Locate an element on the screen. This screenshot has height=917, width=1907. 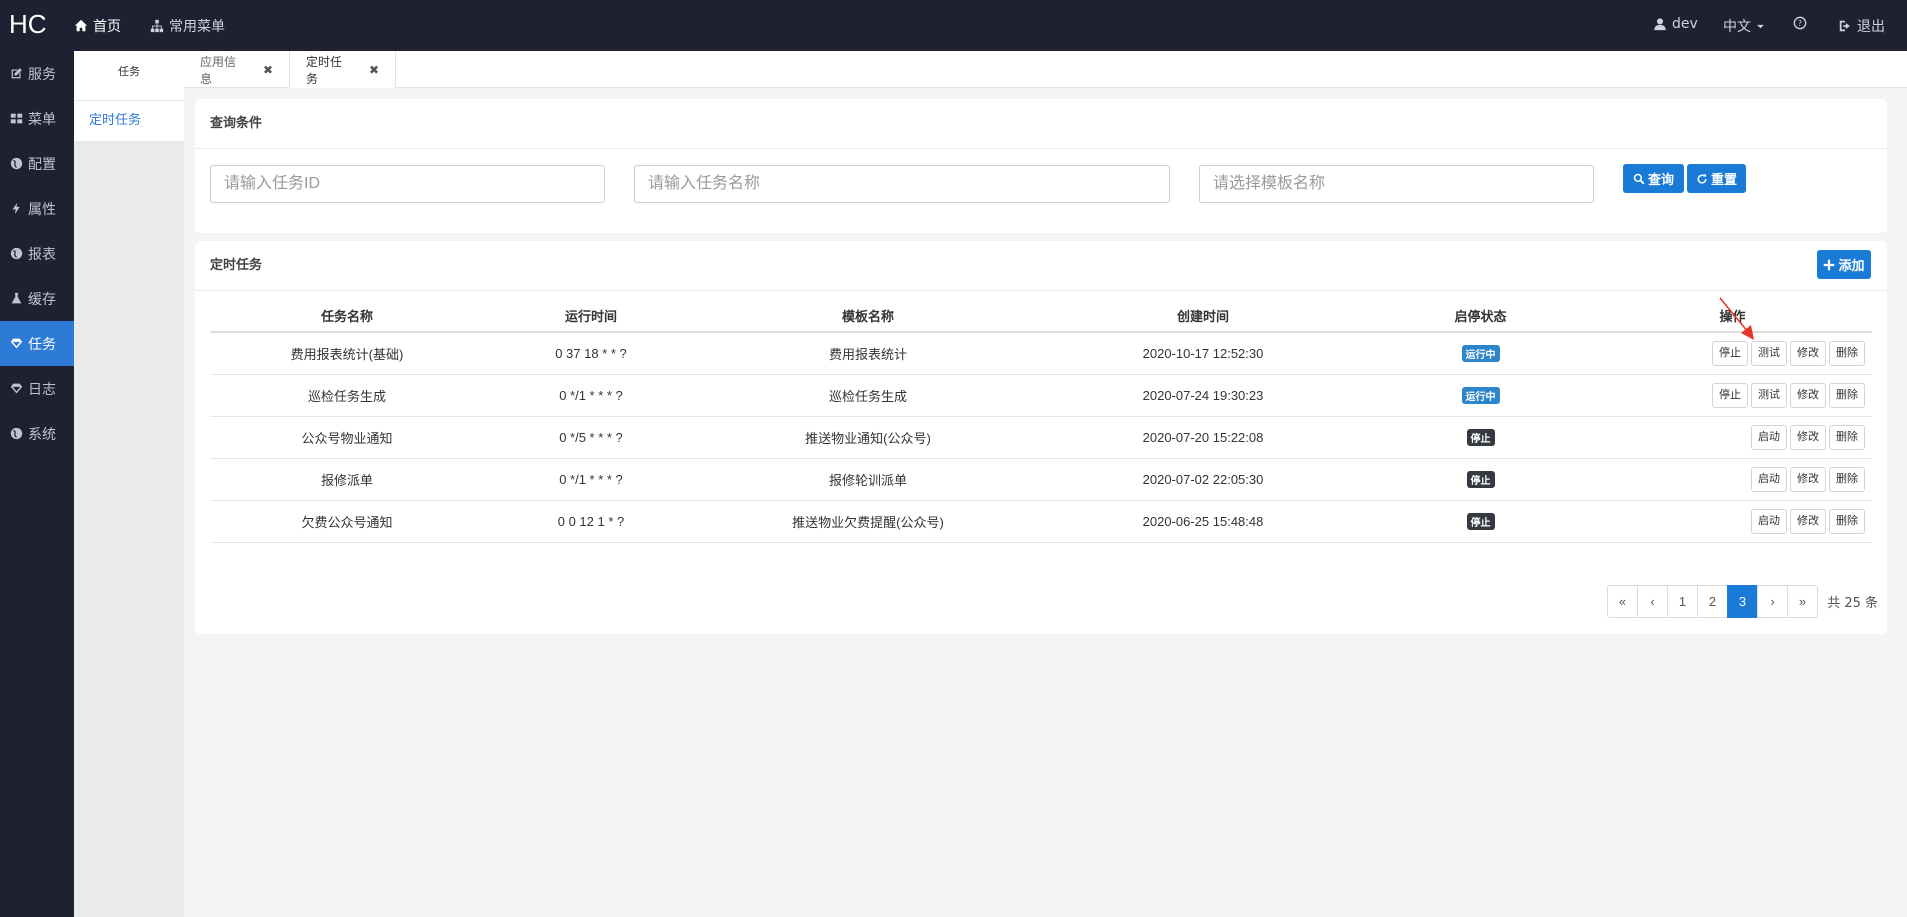
column-header: 任务名称 is located at coordinates (347, 316).